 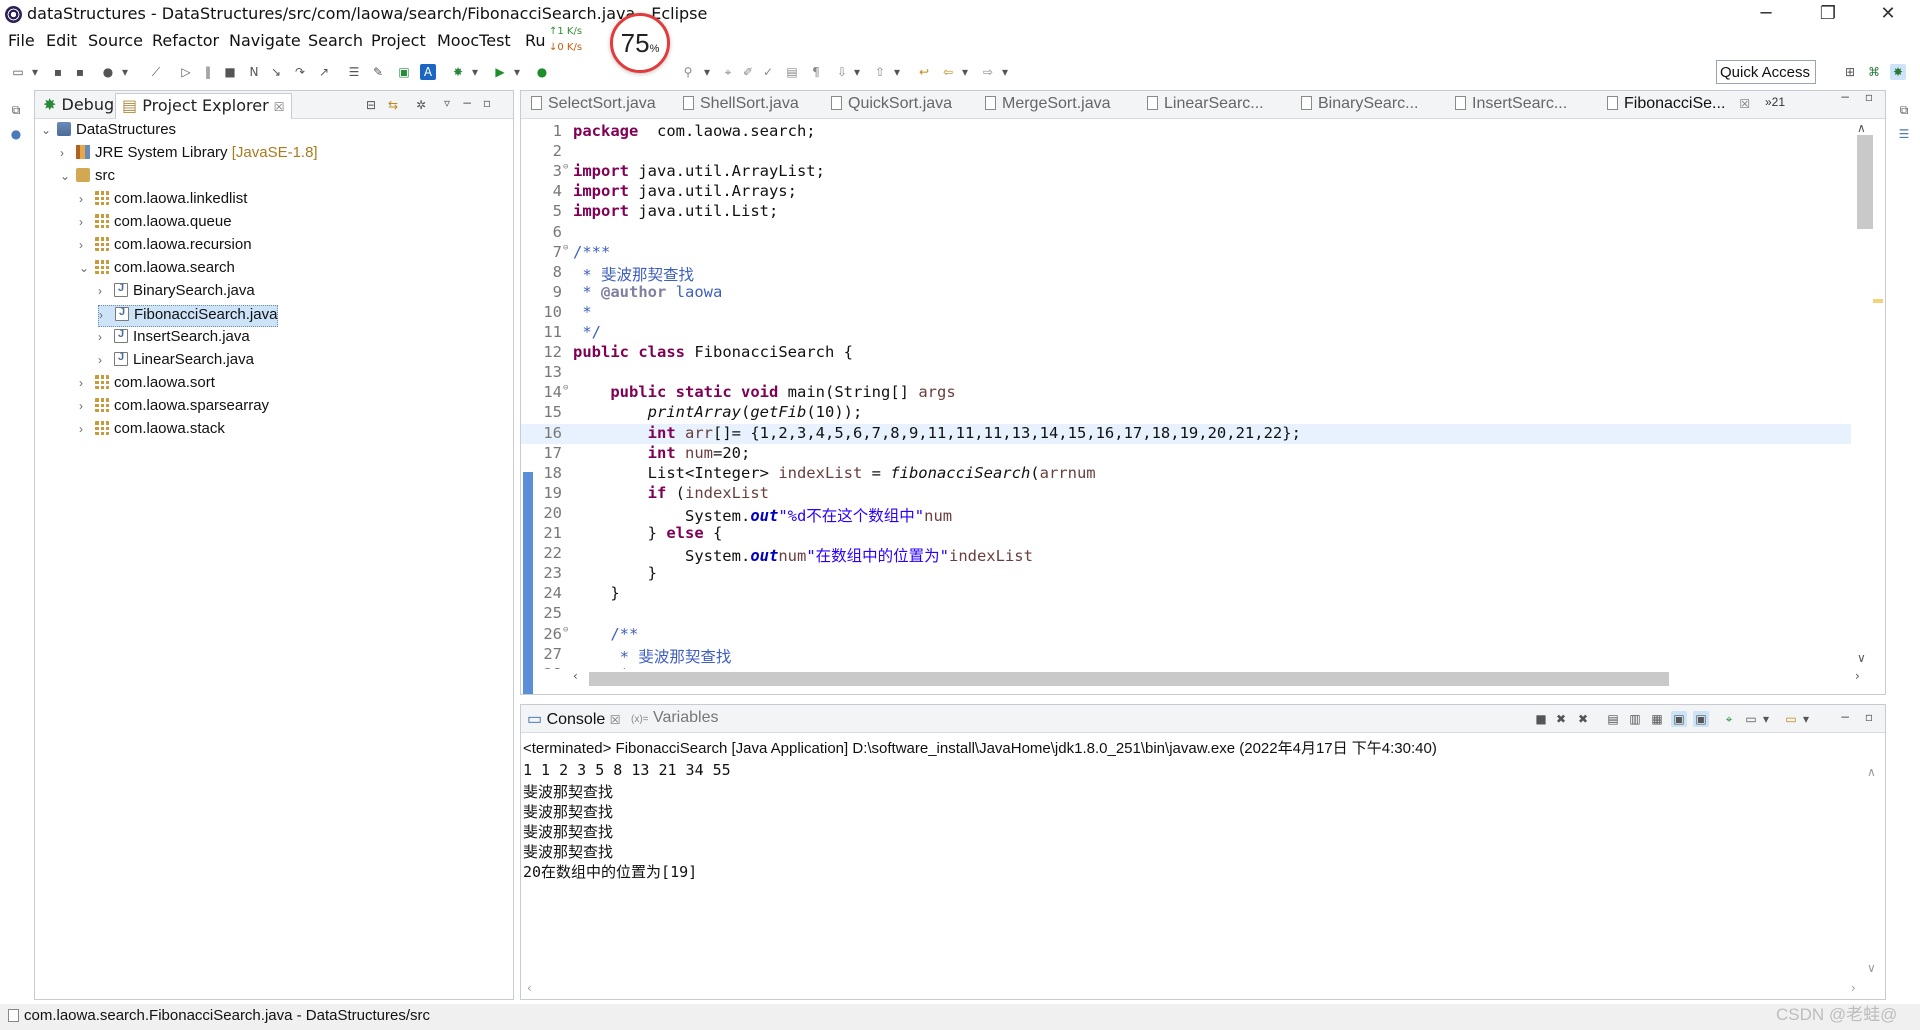 What do you see at coordinates (16, 134) in the screenshot?
I see `breakpoints-icon: ●` at bounding box center [16, 134].